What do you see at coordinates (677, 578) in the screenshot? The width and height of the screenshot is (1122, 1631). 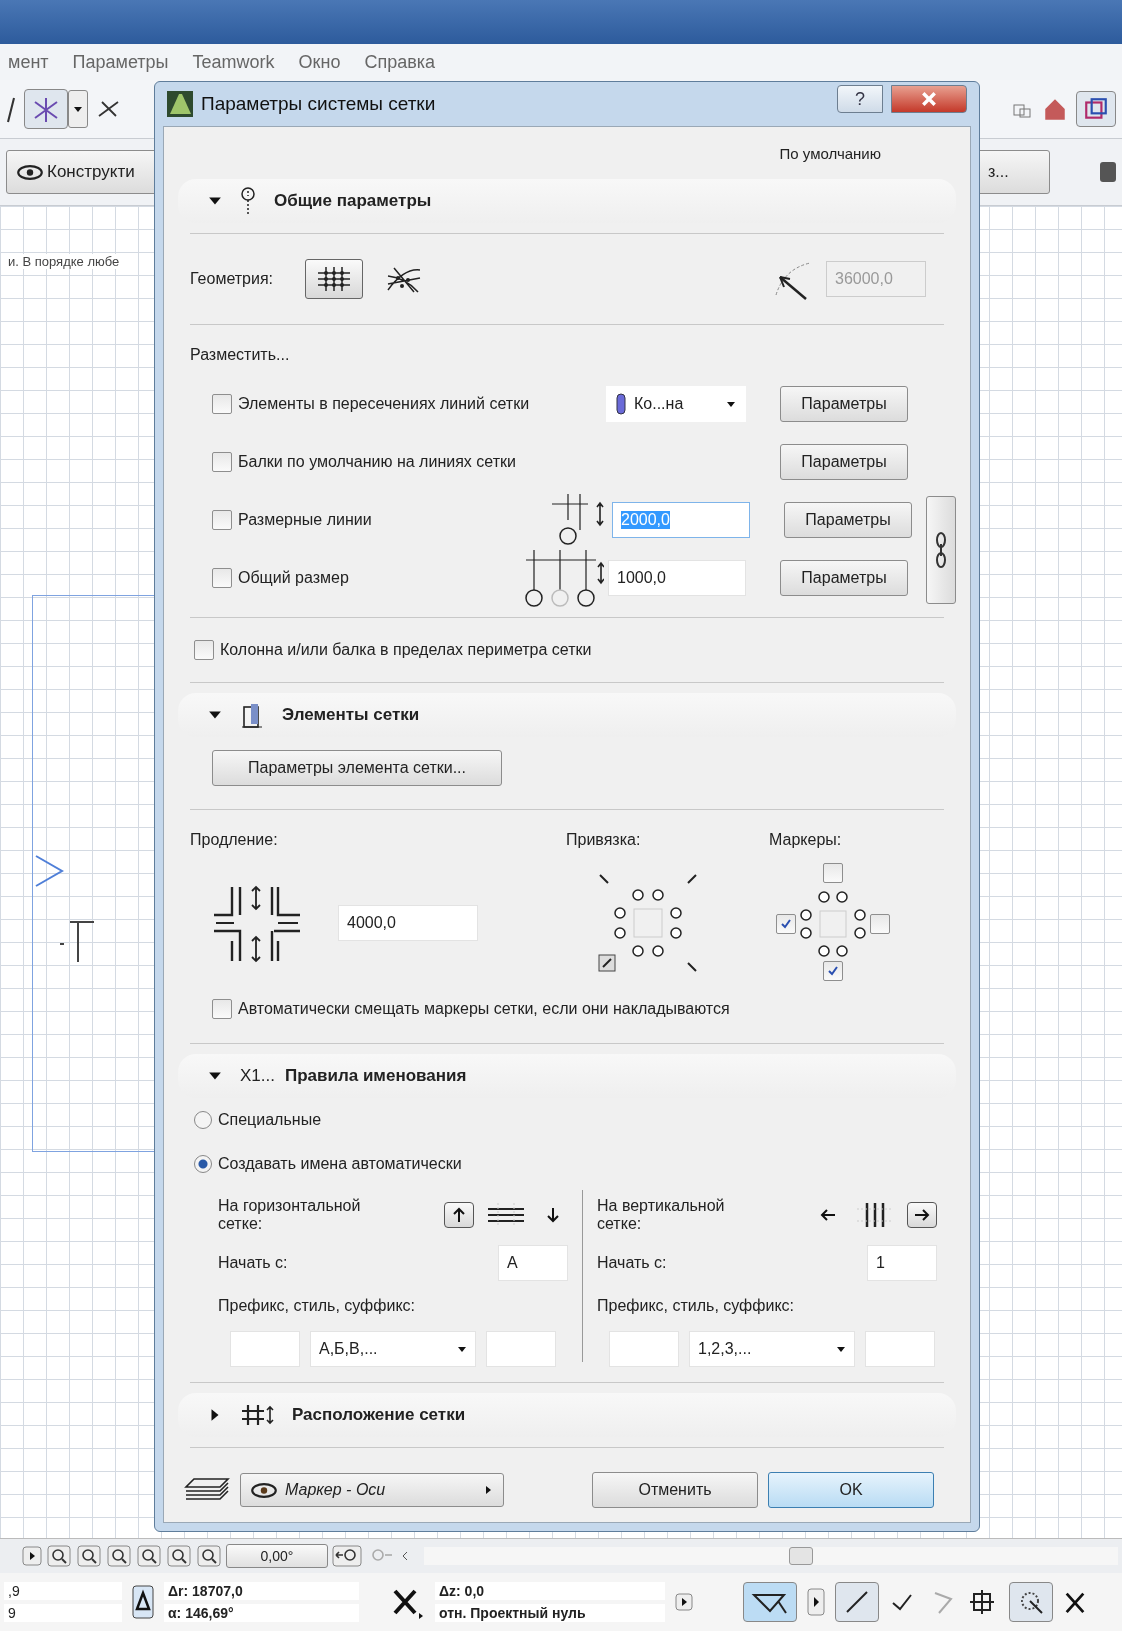 I see `distance-field: 1000,0` at bounding box center [677, 578].